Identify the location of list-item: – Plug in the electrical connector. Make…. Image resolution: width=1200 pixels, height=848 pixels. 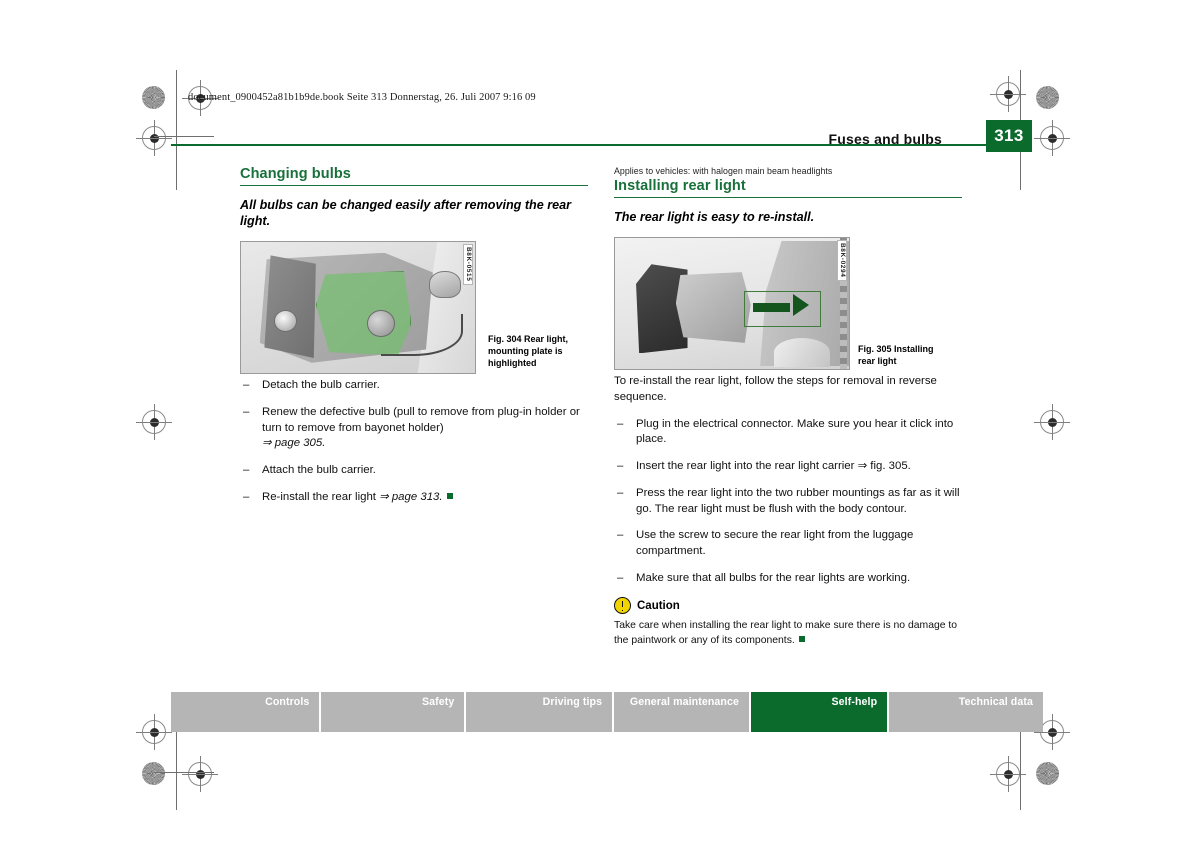
(788, 432).